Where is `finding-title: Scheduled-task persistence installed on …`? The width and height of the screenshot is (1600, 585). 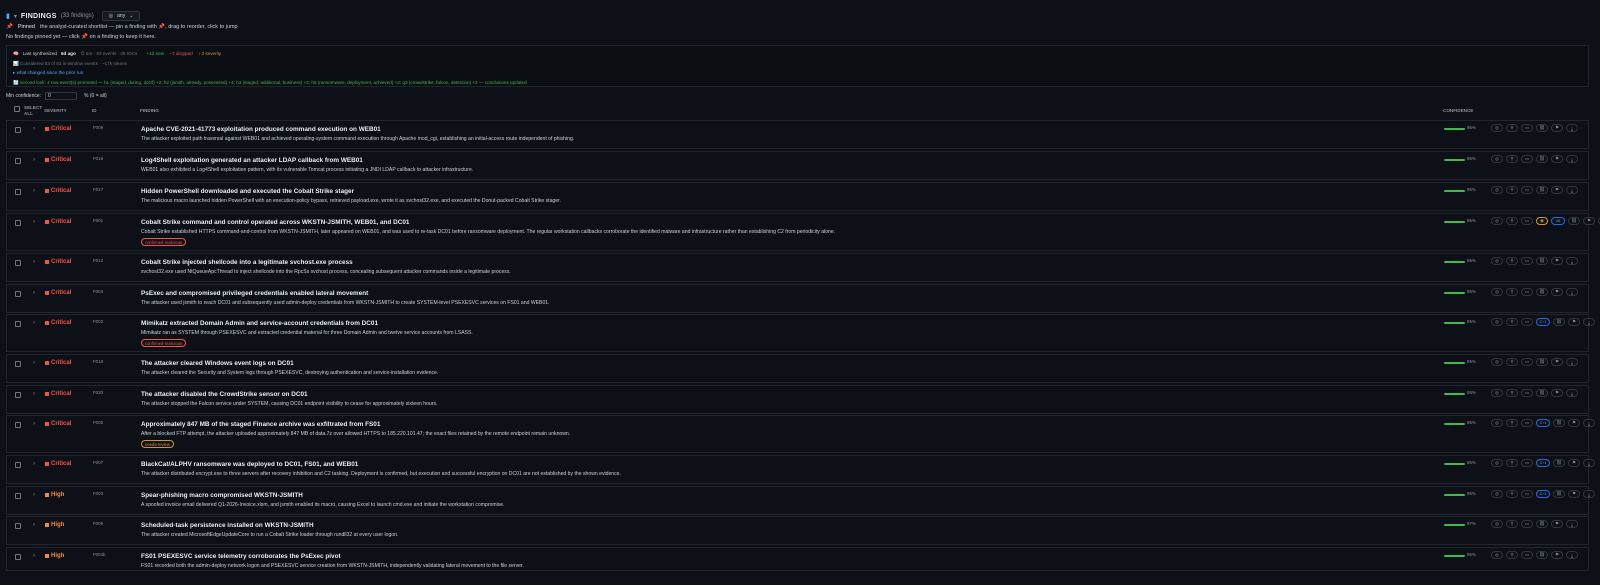 finding-title: Scheduled-task persistence installed on … is located at coordinates (227, 525).